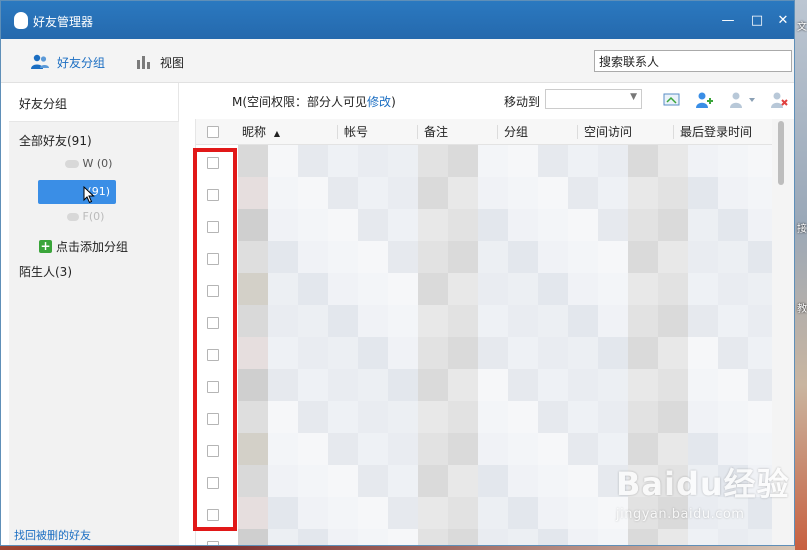 The height and width of the screenshot is (550, 807). What do you see at coordinates (432, 132) in the screenshot?
I see `column-remark: 备注` at bounding box center [432, 132].